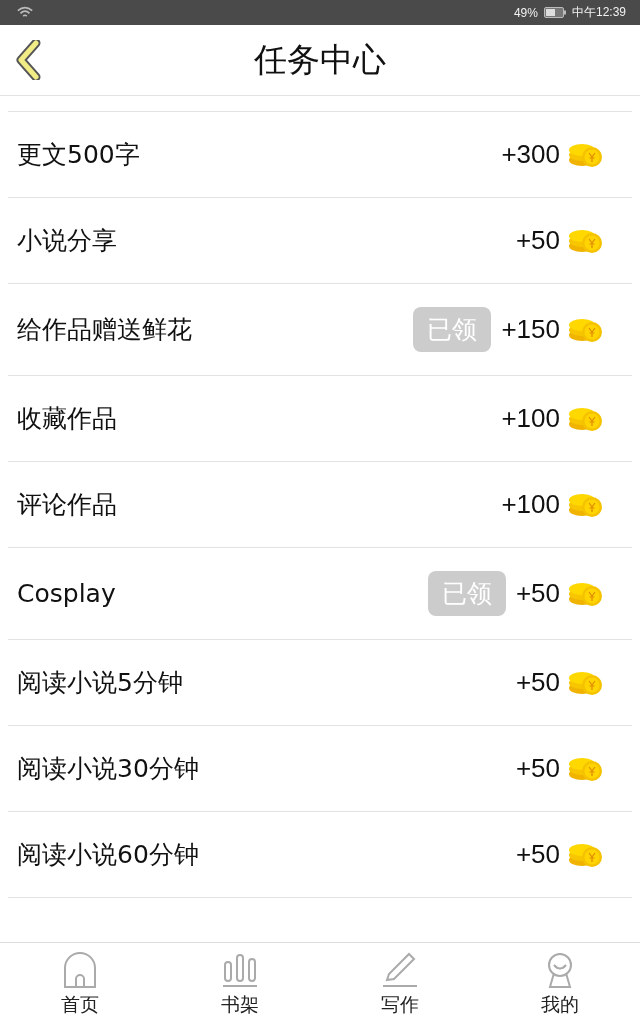  What do you see at coordinates (67, 593) in the screenshot?
I see `task-name: Cosplay` at bounding box center [67, 593].